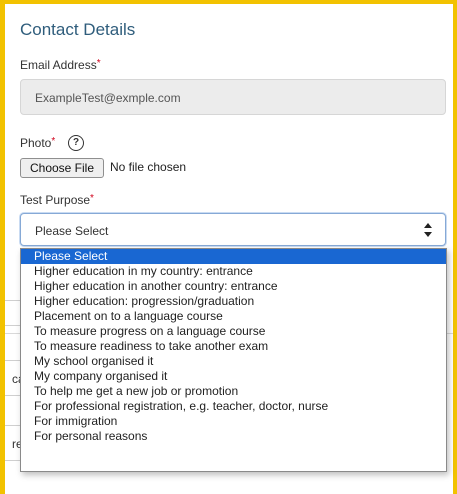  Describe the element at coordinates (72, 231) in the screenshot. I see `select-value: Please Select` at that location.